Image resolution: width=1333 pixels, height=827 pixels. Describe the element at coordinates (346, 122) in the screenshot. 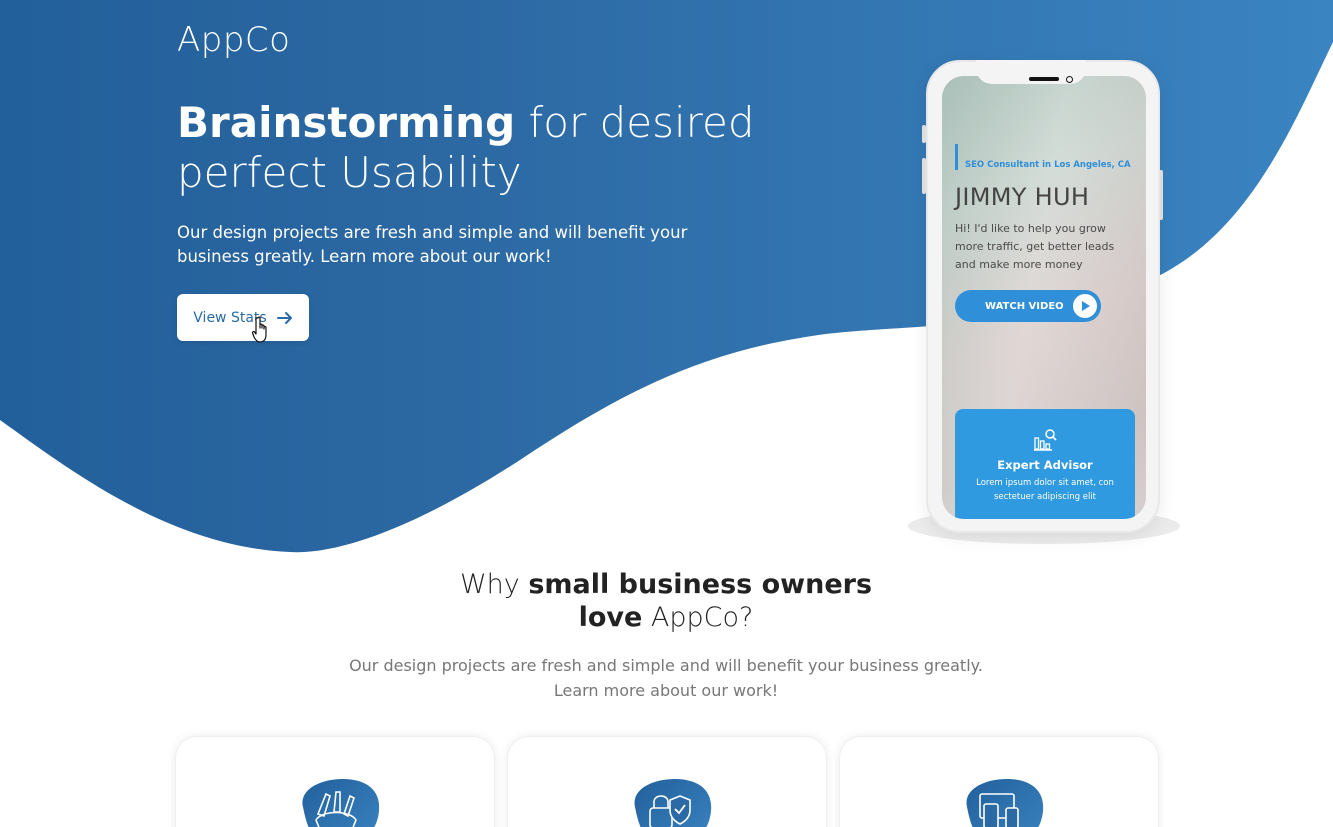

I see `hero-title-bold: Brainstorming` at that location.